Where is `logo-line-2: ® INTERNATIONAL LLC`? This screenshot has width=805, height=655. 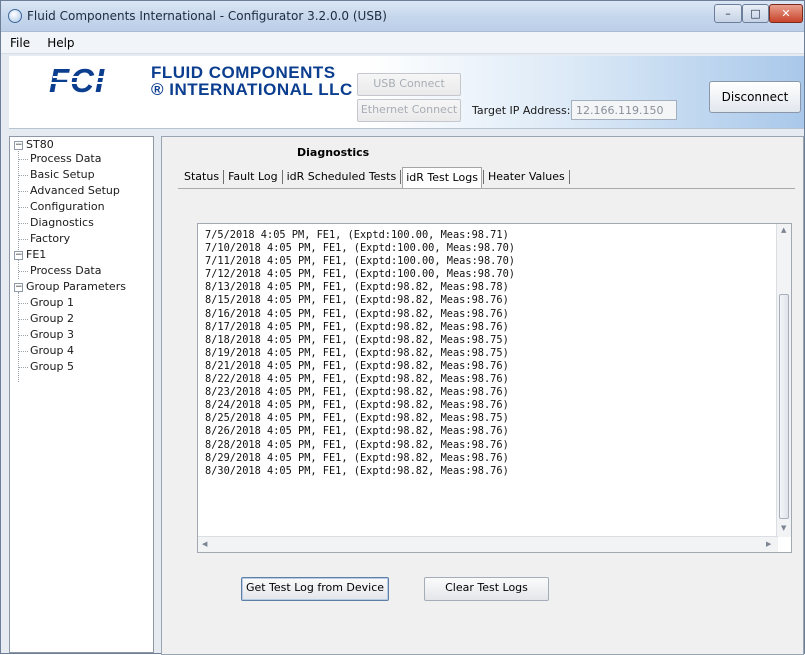 logo-line-2: ® INTERNATIONAL LLC is located at coordinates (252, 89).